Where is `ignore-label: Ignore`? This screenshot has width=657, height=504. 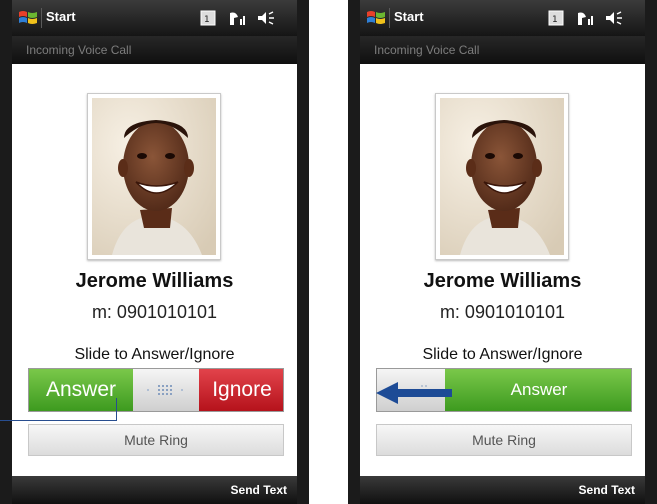 ignore-label: Ignore is located at coordinates (242, 389).